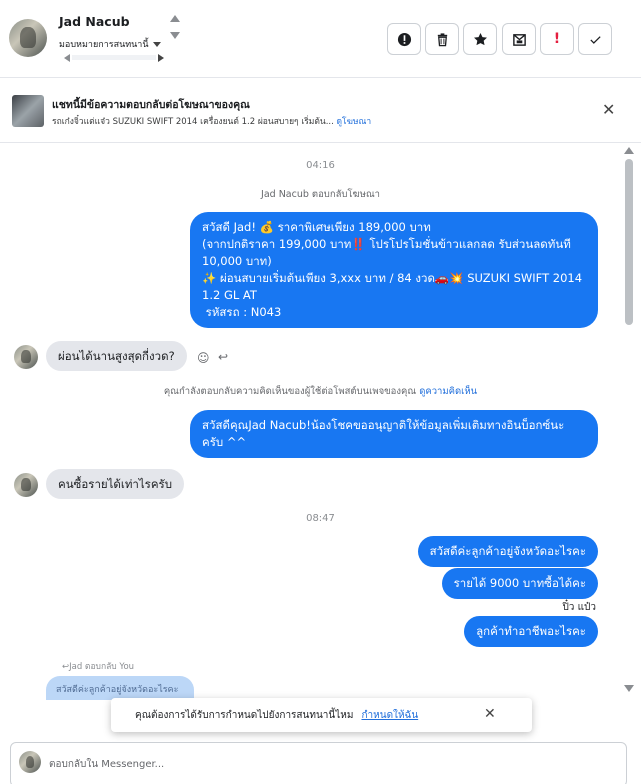 This screenshot has height=784, width=641. I want to click on seen-by-label: ปิ๋ว แป๋ว, so click(579, 607).